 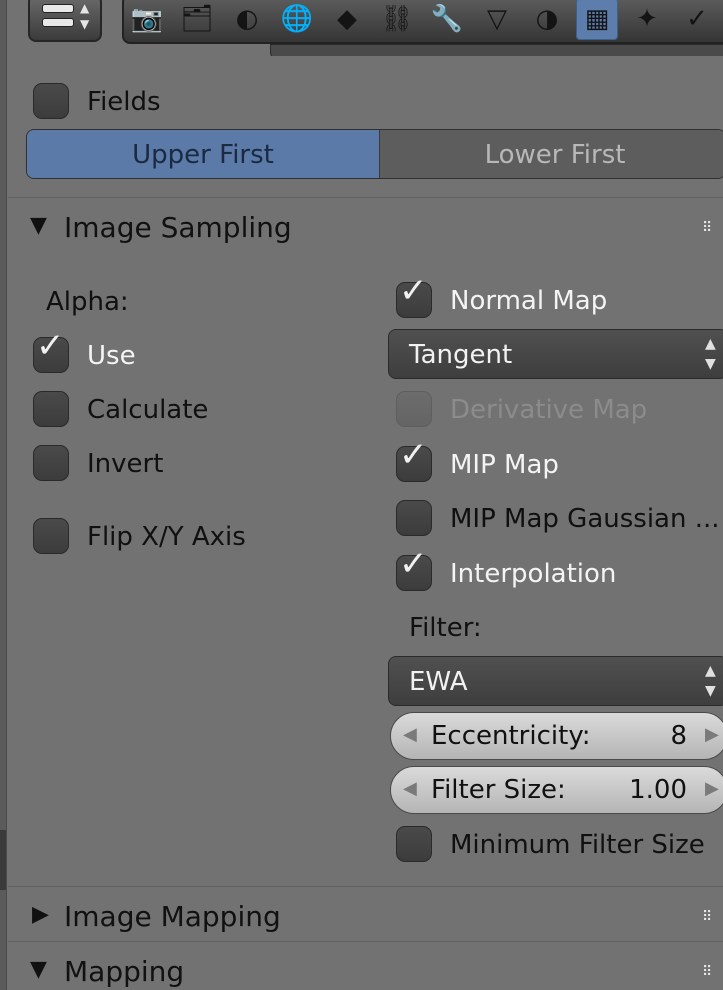 What do you see at coordinates (375, 972) in the screenshot?
I see `mapping-header: ▼ Mapping ⠿` at bounding box center [375, 972].